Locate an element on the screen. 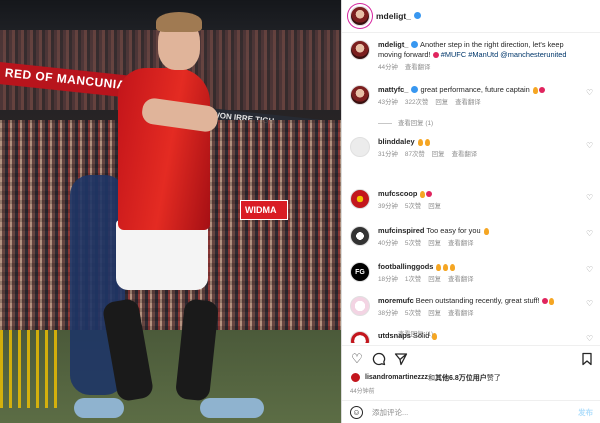  liker-avatar is located at coordinates (355, 377).